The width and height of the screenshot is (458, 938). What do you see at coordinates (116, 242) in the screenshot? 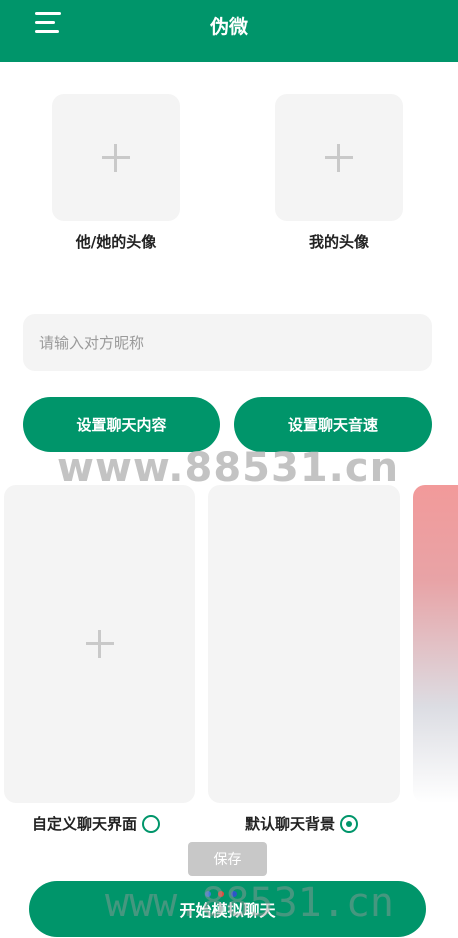
I see `other-avatar-label: 他/她的头像` at bounding box center [116, 242].